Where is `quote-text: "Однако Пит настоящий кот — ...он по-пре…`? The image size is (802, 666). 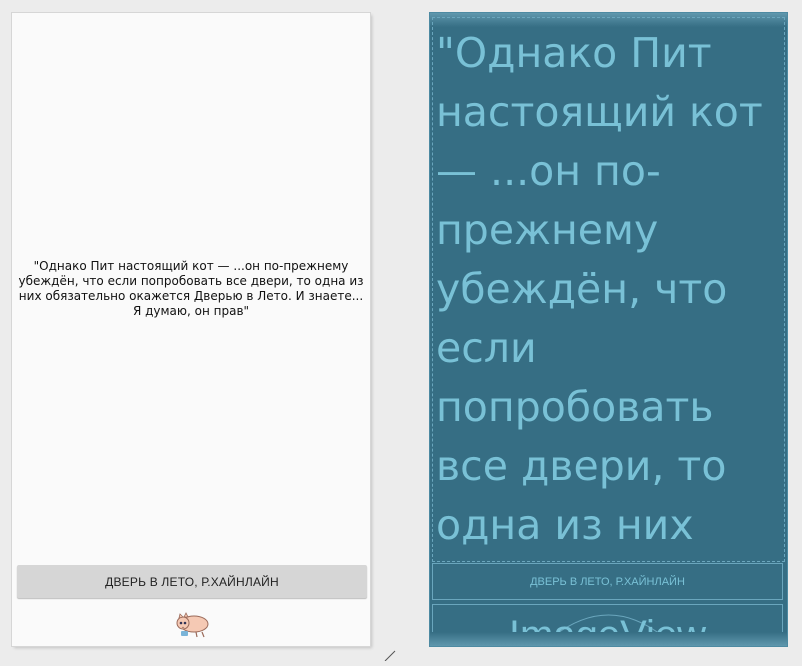 quote-text: "Однако Пит настоящий кот — ...он по-пре… is located at coordinates (191, 289).